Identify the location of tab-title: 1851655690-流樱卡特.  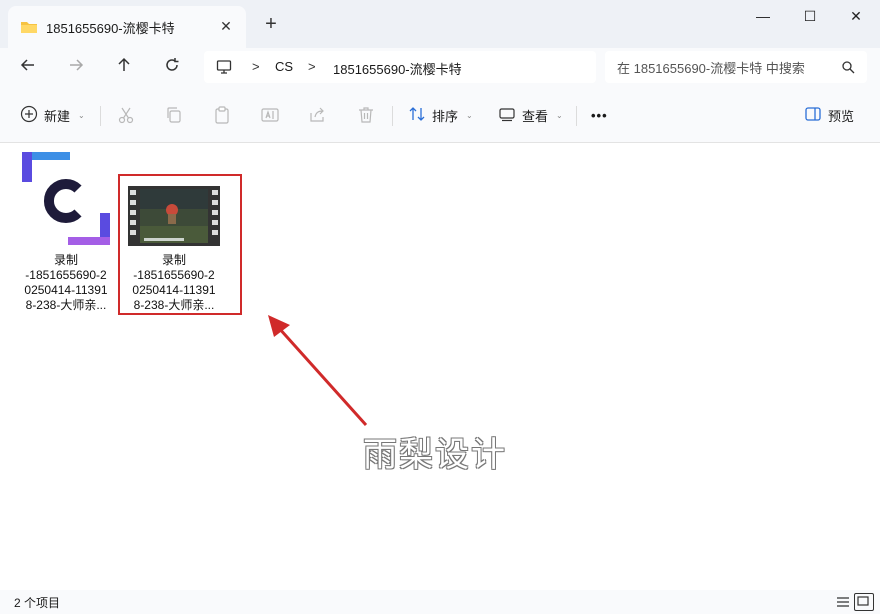
(110, 28).